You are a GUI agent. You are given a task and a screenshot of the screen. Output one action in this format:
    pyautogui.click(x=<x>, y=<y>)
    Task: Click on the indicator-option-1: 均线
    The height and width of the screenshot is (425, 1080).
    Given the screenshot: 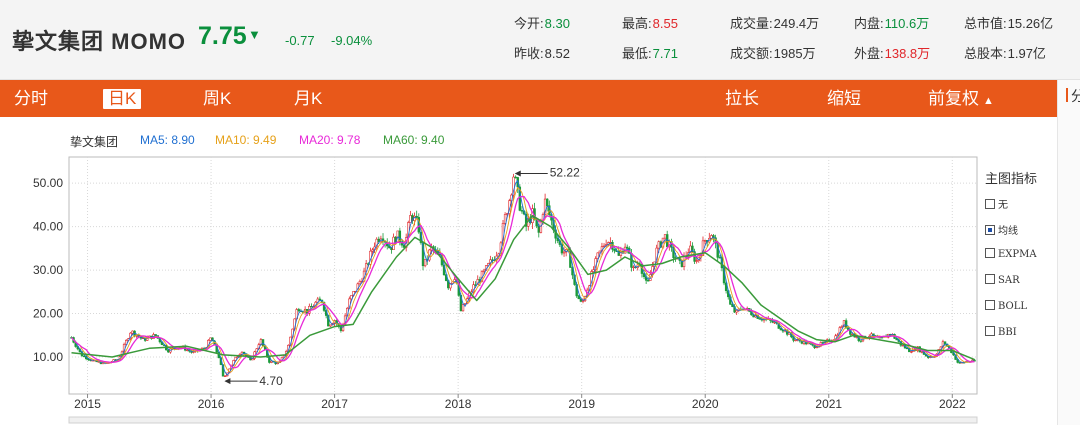 What is the action you would take?
    pyautogui.click(x=1001, y=229)
    